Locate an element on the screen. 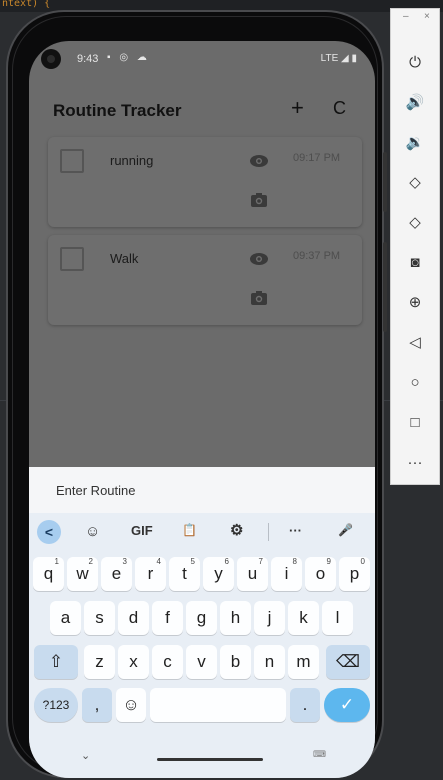 The width and height of the screenshot is (443, 780). status-network: LTE ◢ ▮ is located at coordinates (338, 58).